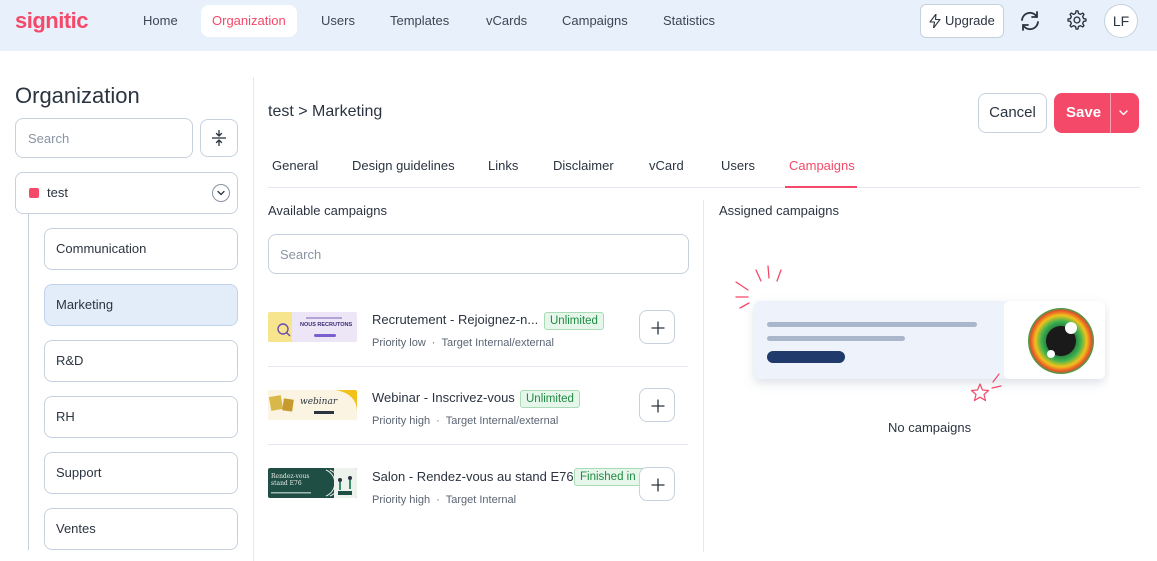 The image size is (1157, 561). Describe the element at coordinates (444, 500) in the screenshot. I see `campaign-meta: Priority high · Target Internal` at that location.